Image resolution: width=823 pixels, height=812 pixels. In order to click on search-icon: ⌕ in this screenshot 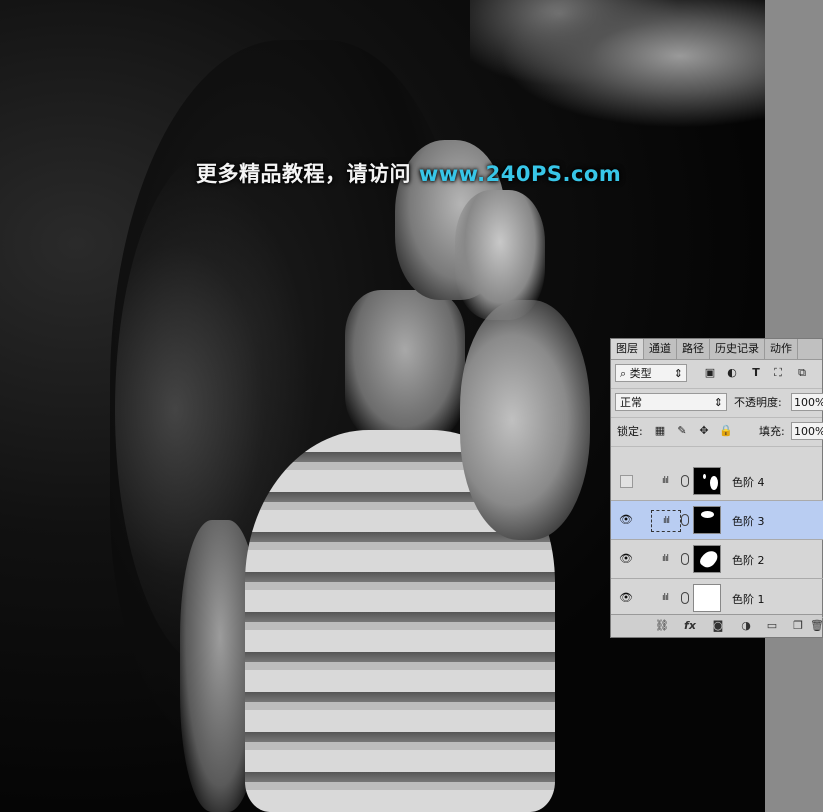, I will do `click(623, 373)`.